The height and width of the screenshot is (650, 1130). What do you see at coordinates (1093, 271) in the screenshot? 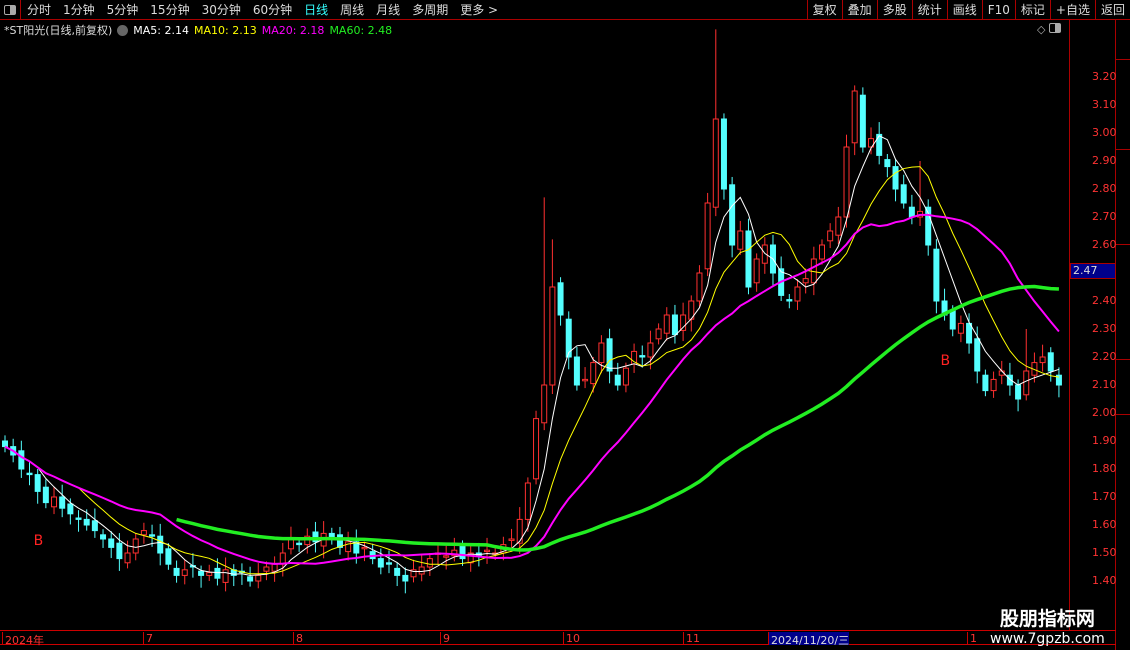
I see `current-price-tag: 2.47` at bounding box center [1093, 271].